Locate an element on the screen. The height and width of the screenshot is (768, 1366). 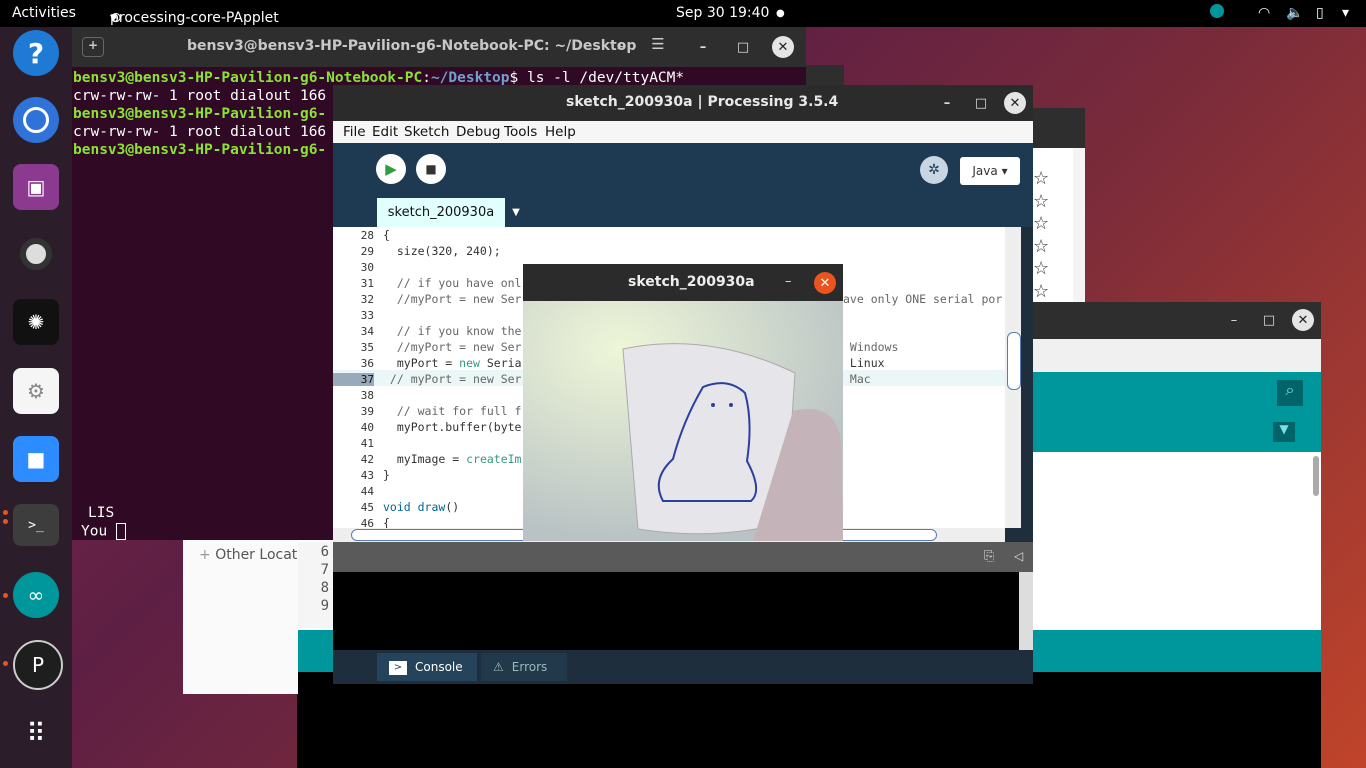
scrollbar is located at coordinates (1316, 476).